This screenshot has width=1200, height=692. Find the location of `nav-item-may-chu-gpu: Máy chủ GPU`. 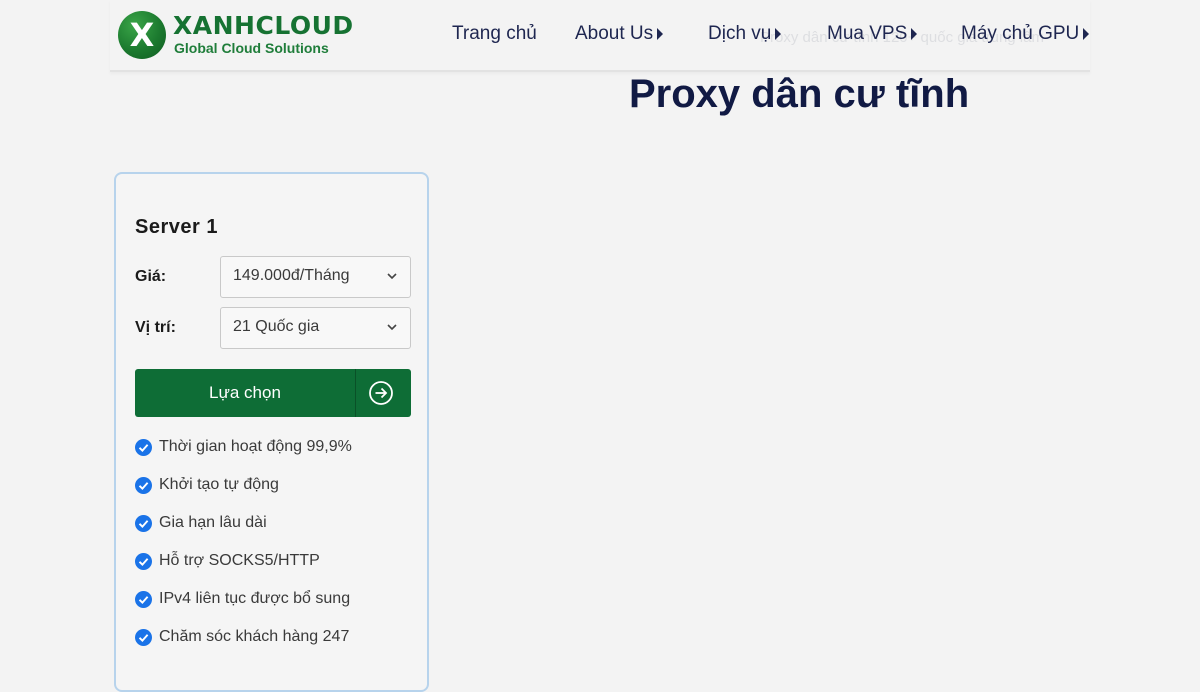

nav-item-may-chu-gpu: Máy chủ GPU is located at coordinates (1025, 34).